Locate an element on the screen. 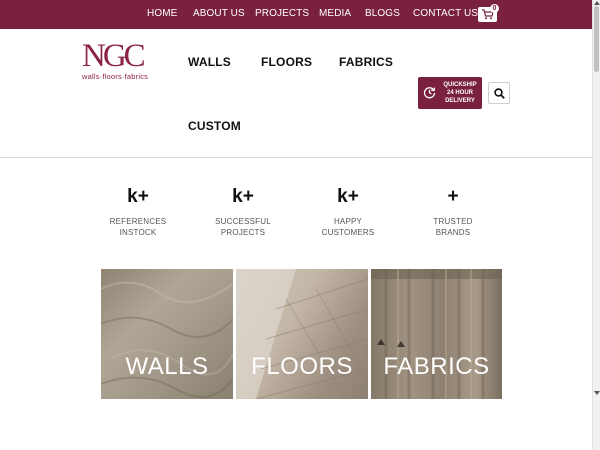  main-nav-walls: WALLS is located at coordinates (209, 62).